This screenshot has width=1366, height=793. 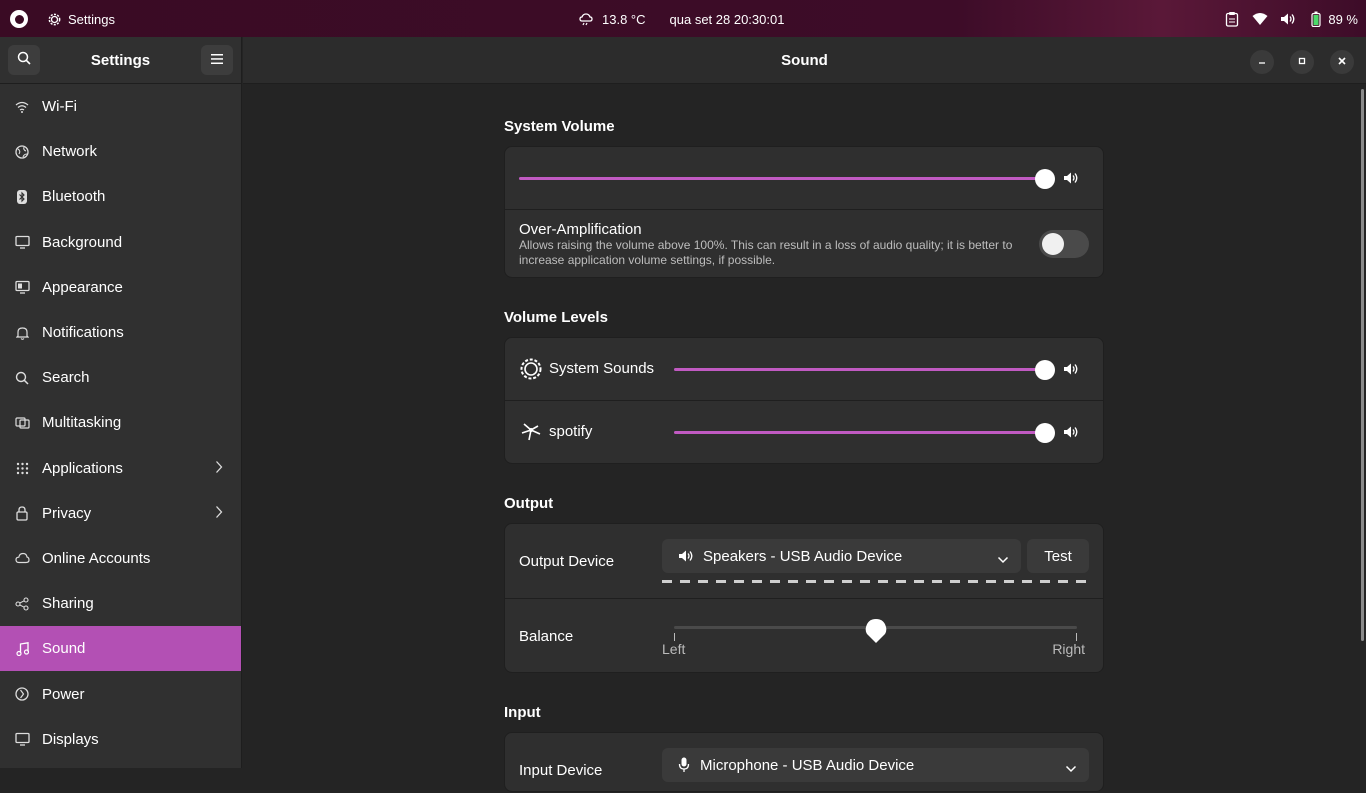 I want to click on sidebar-item-label: Privacy, so click(x=67, y=513).